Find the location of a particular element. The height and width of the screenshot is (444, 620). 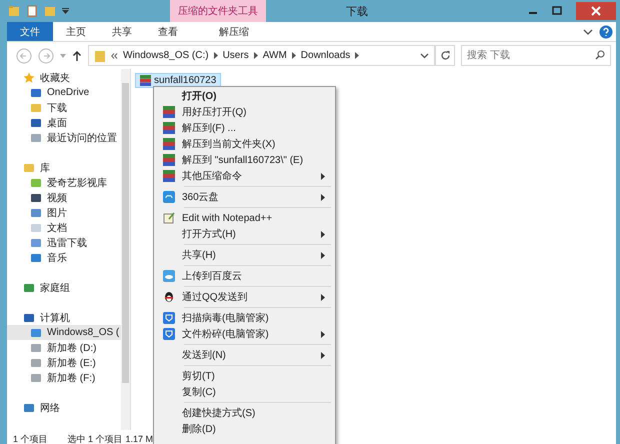

menu-item: 360云盘 is located at coordinates (244, 197).